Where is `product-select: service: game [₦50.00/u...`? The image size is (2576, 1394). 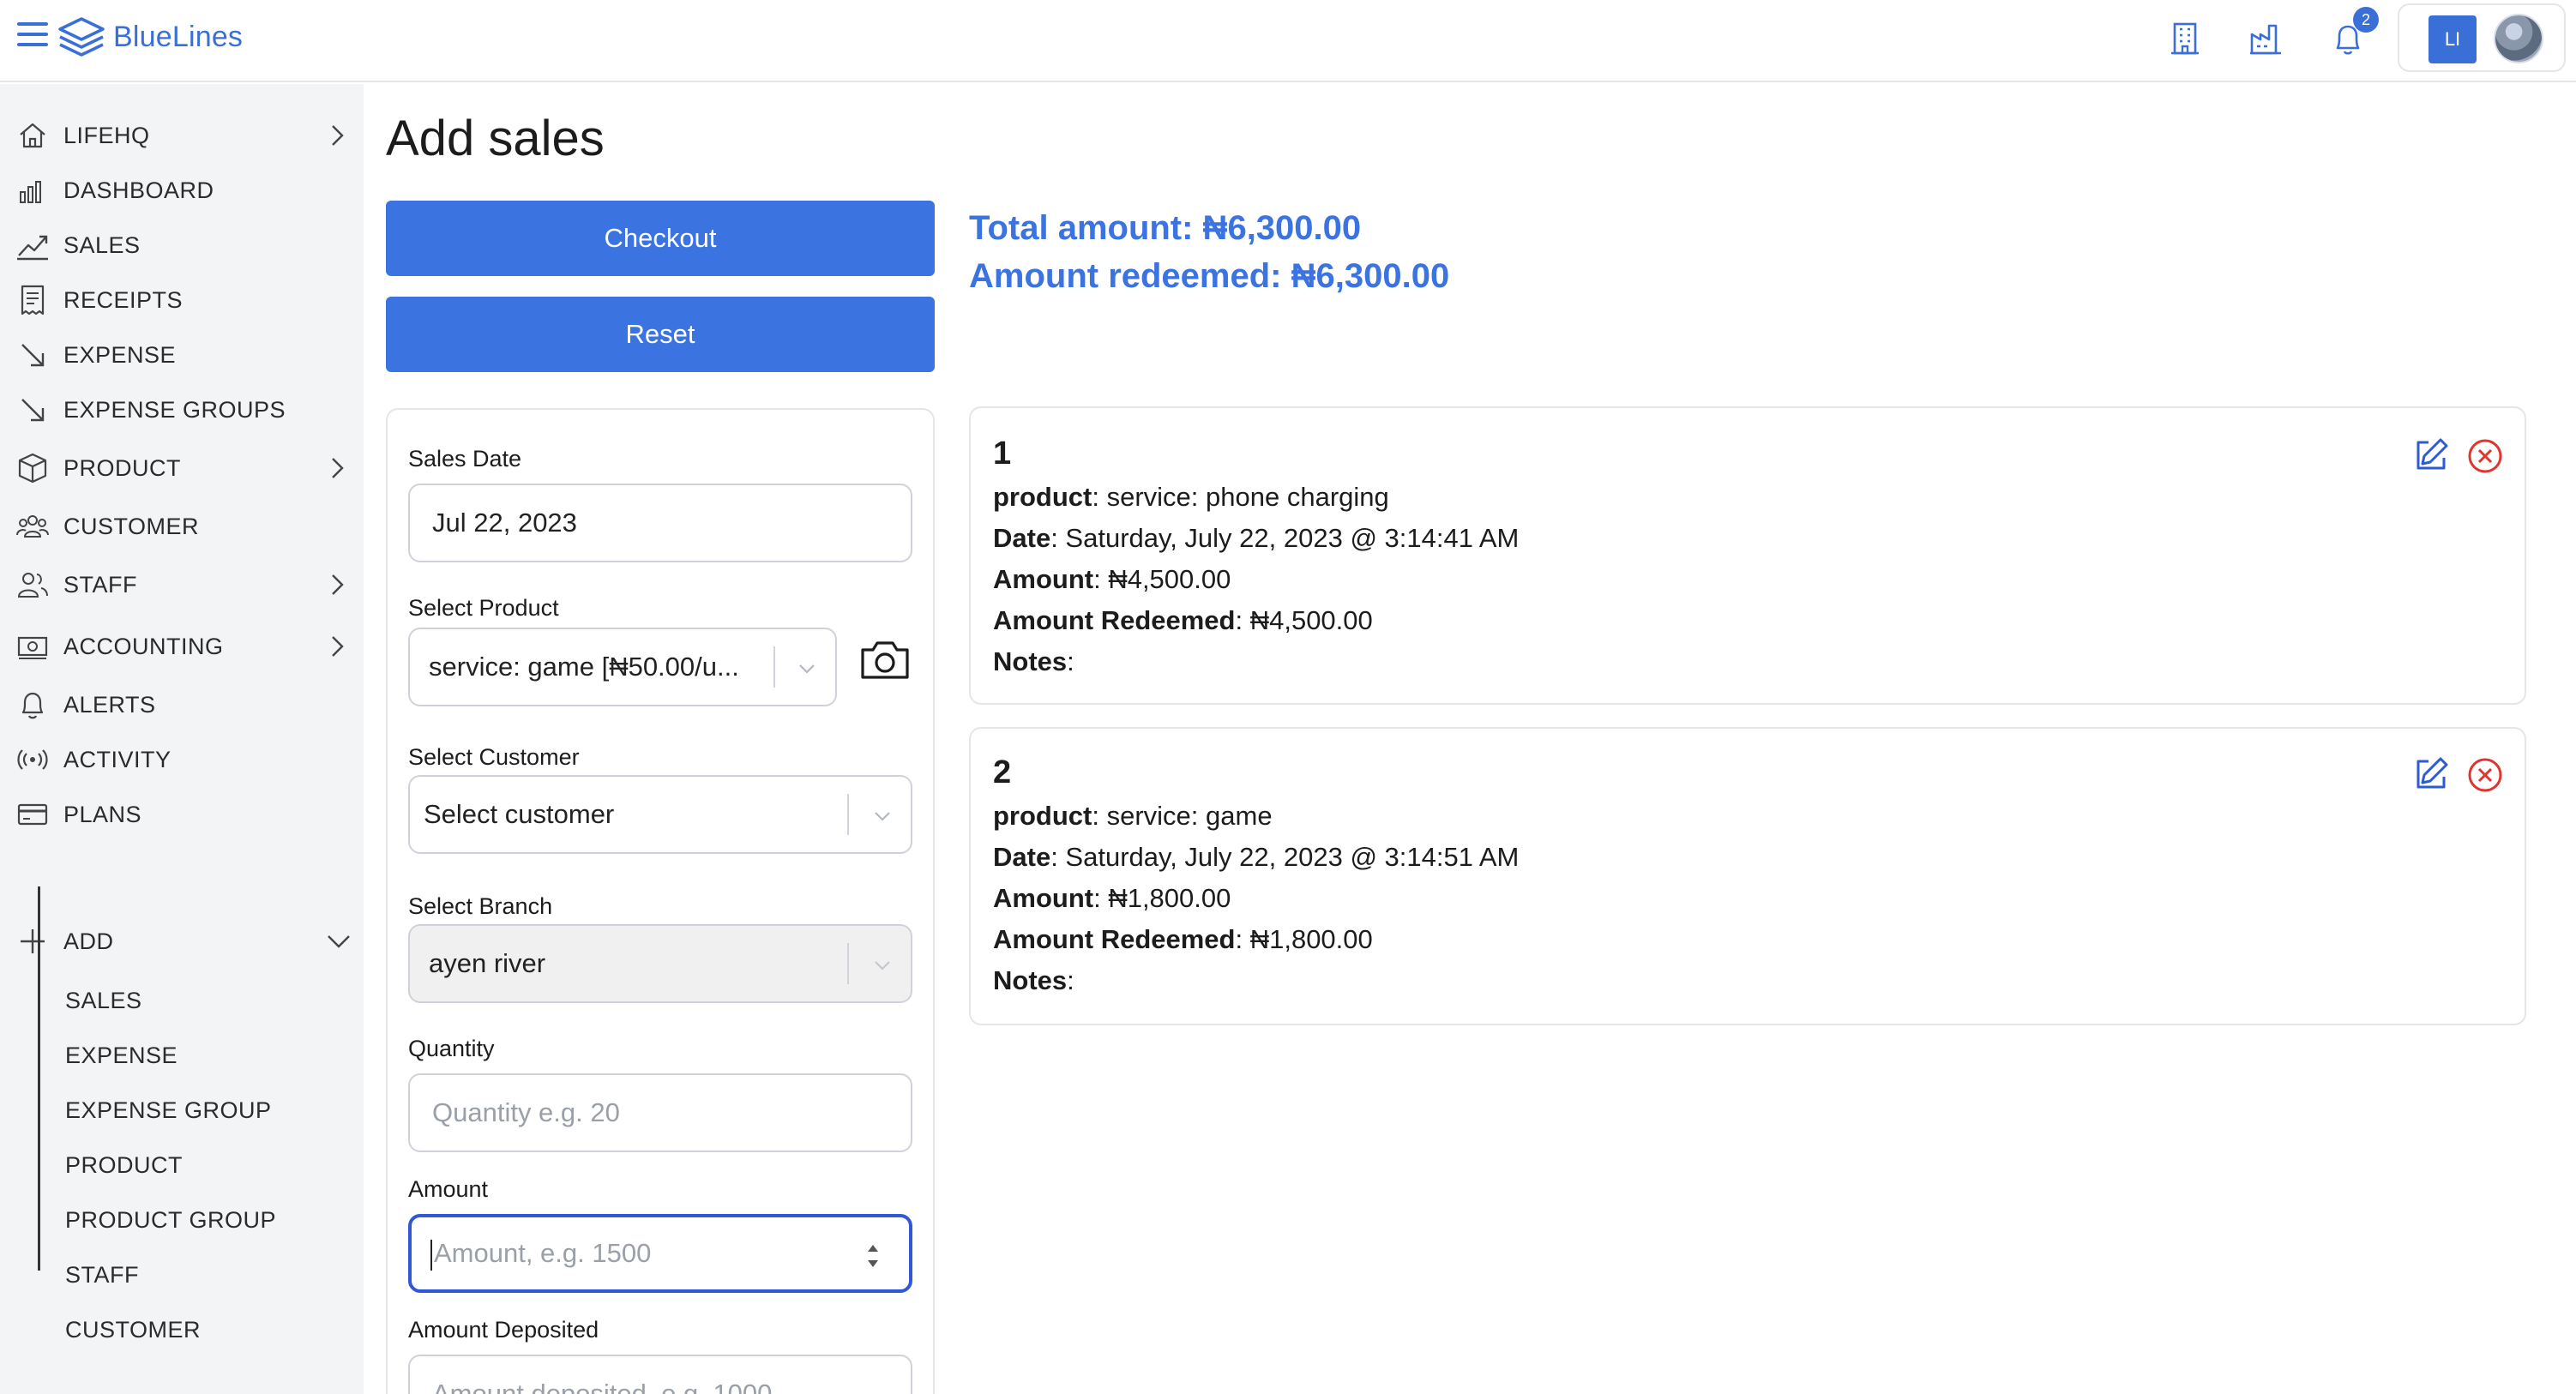
product-select: service: game [₦50.00/u... is located at coordinates (622, 667).